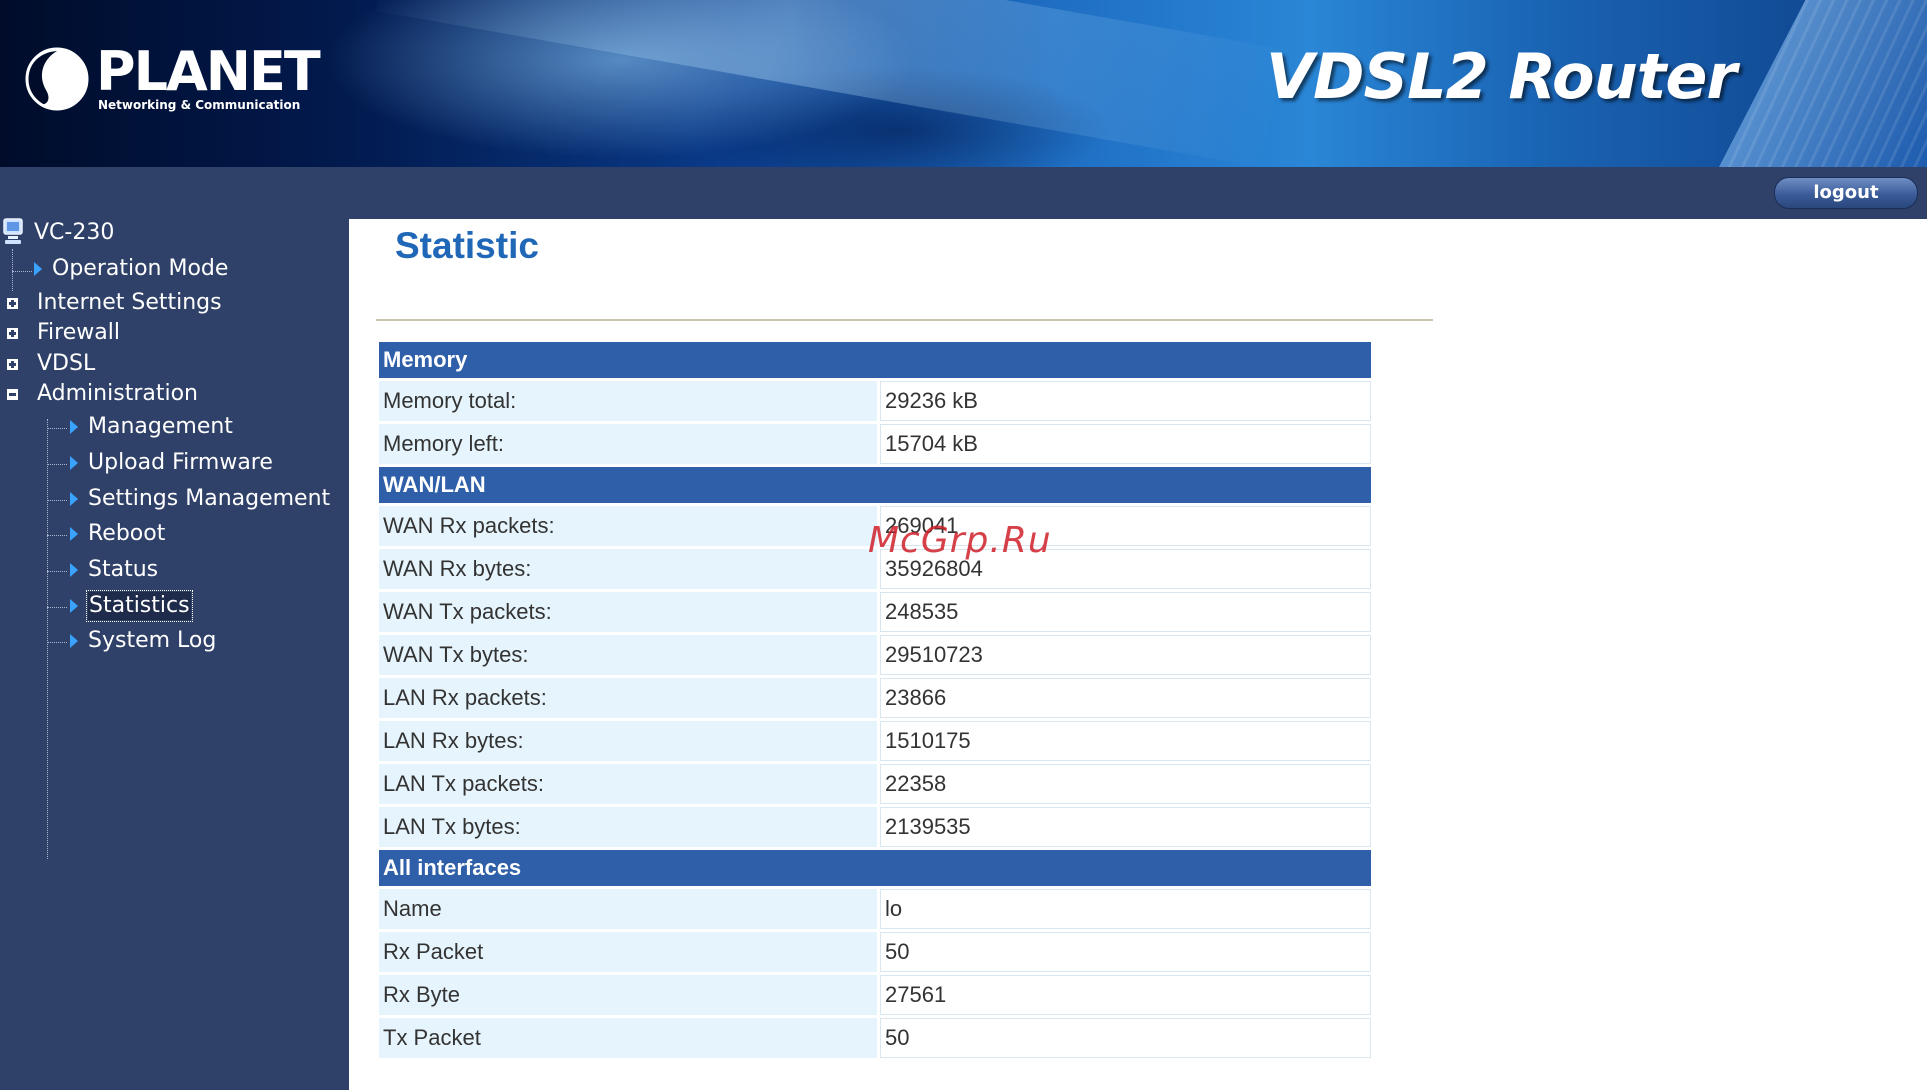 The image size is (1927, 1090). I want to click on tree-root-vc230: VC-230, so click(57, 232).